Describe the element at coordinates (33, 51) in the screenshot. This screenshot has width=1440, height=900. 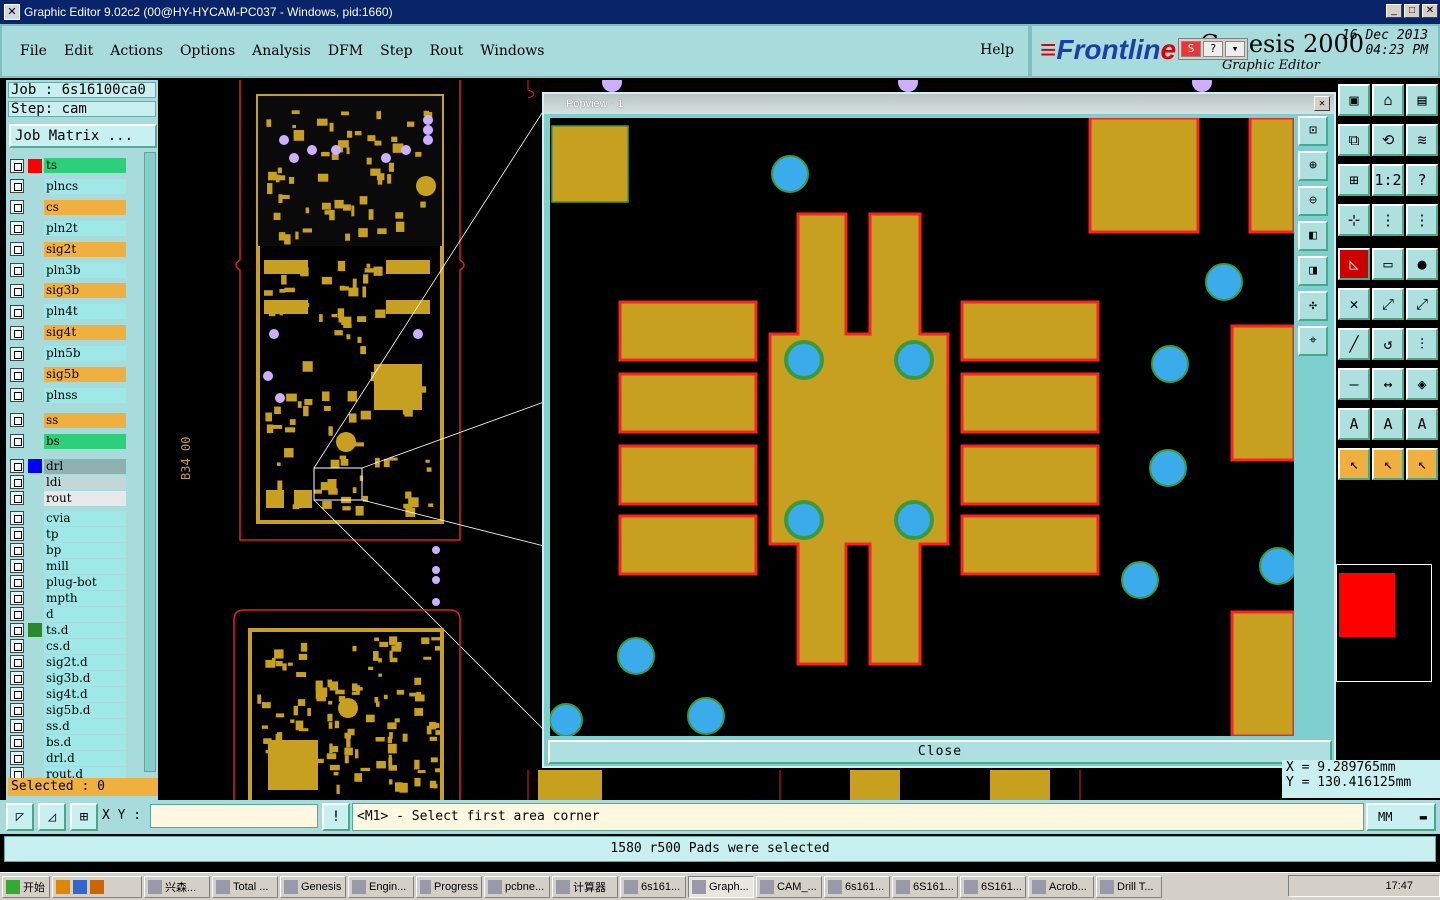
I see `menu-file: File` at that location.